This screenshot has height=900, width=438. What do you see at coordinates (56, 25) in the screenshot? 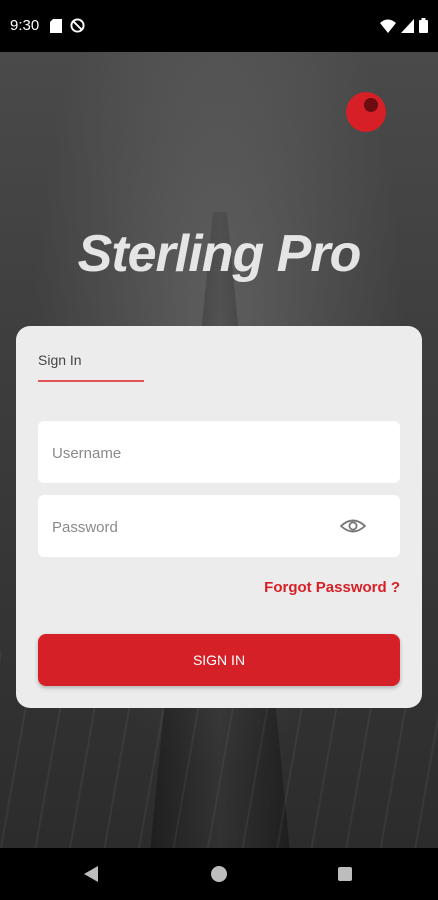
I see `sd-card-icon` at bounding box center [56, 25].